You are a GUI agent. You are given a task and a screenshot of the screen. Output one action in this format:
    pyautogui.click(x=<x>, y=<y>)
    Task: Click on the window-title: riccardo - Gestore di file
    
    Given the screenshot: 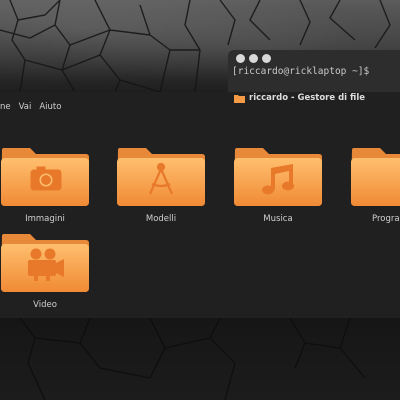 What is the action you would take?
    pyautogui.click(x=299, y=98)
    